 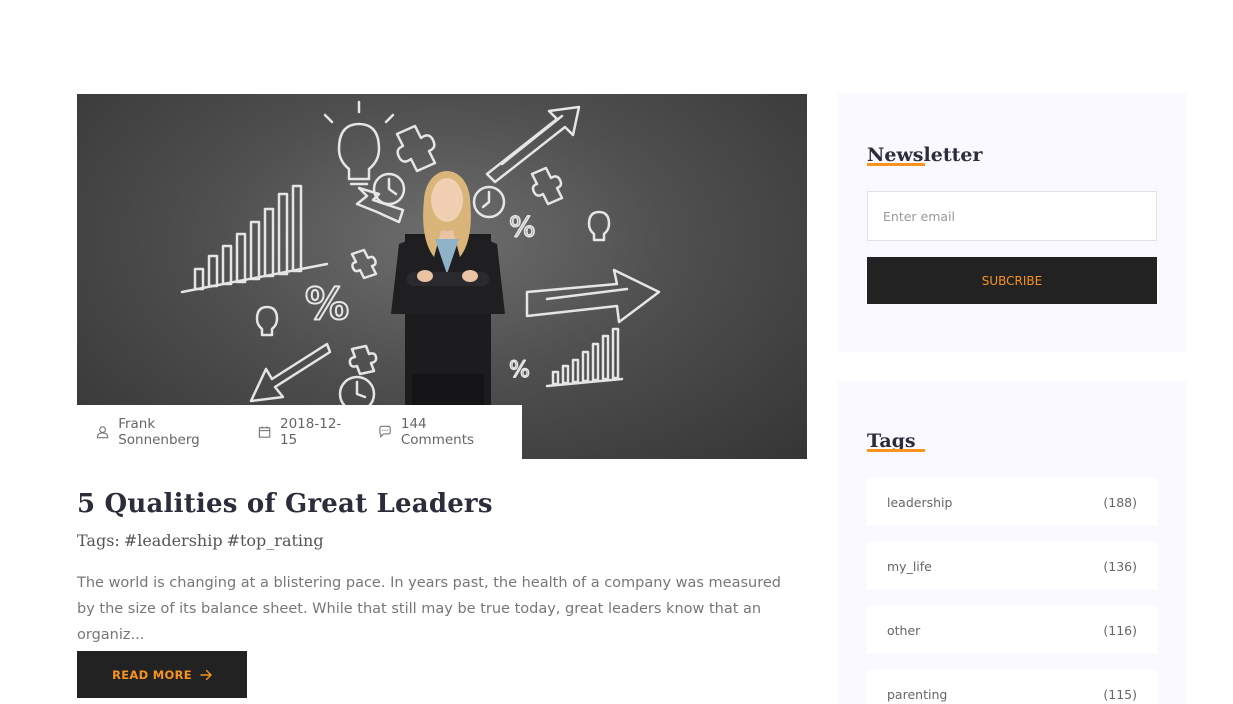 What do you see at coordinates (159, 432) in the screenshot?
I see `post-author-name: Frank Sonnenberg` at bounding box center [159, 432].